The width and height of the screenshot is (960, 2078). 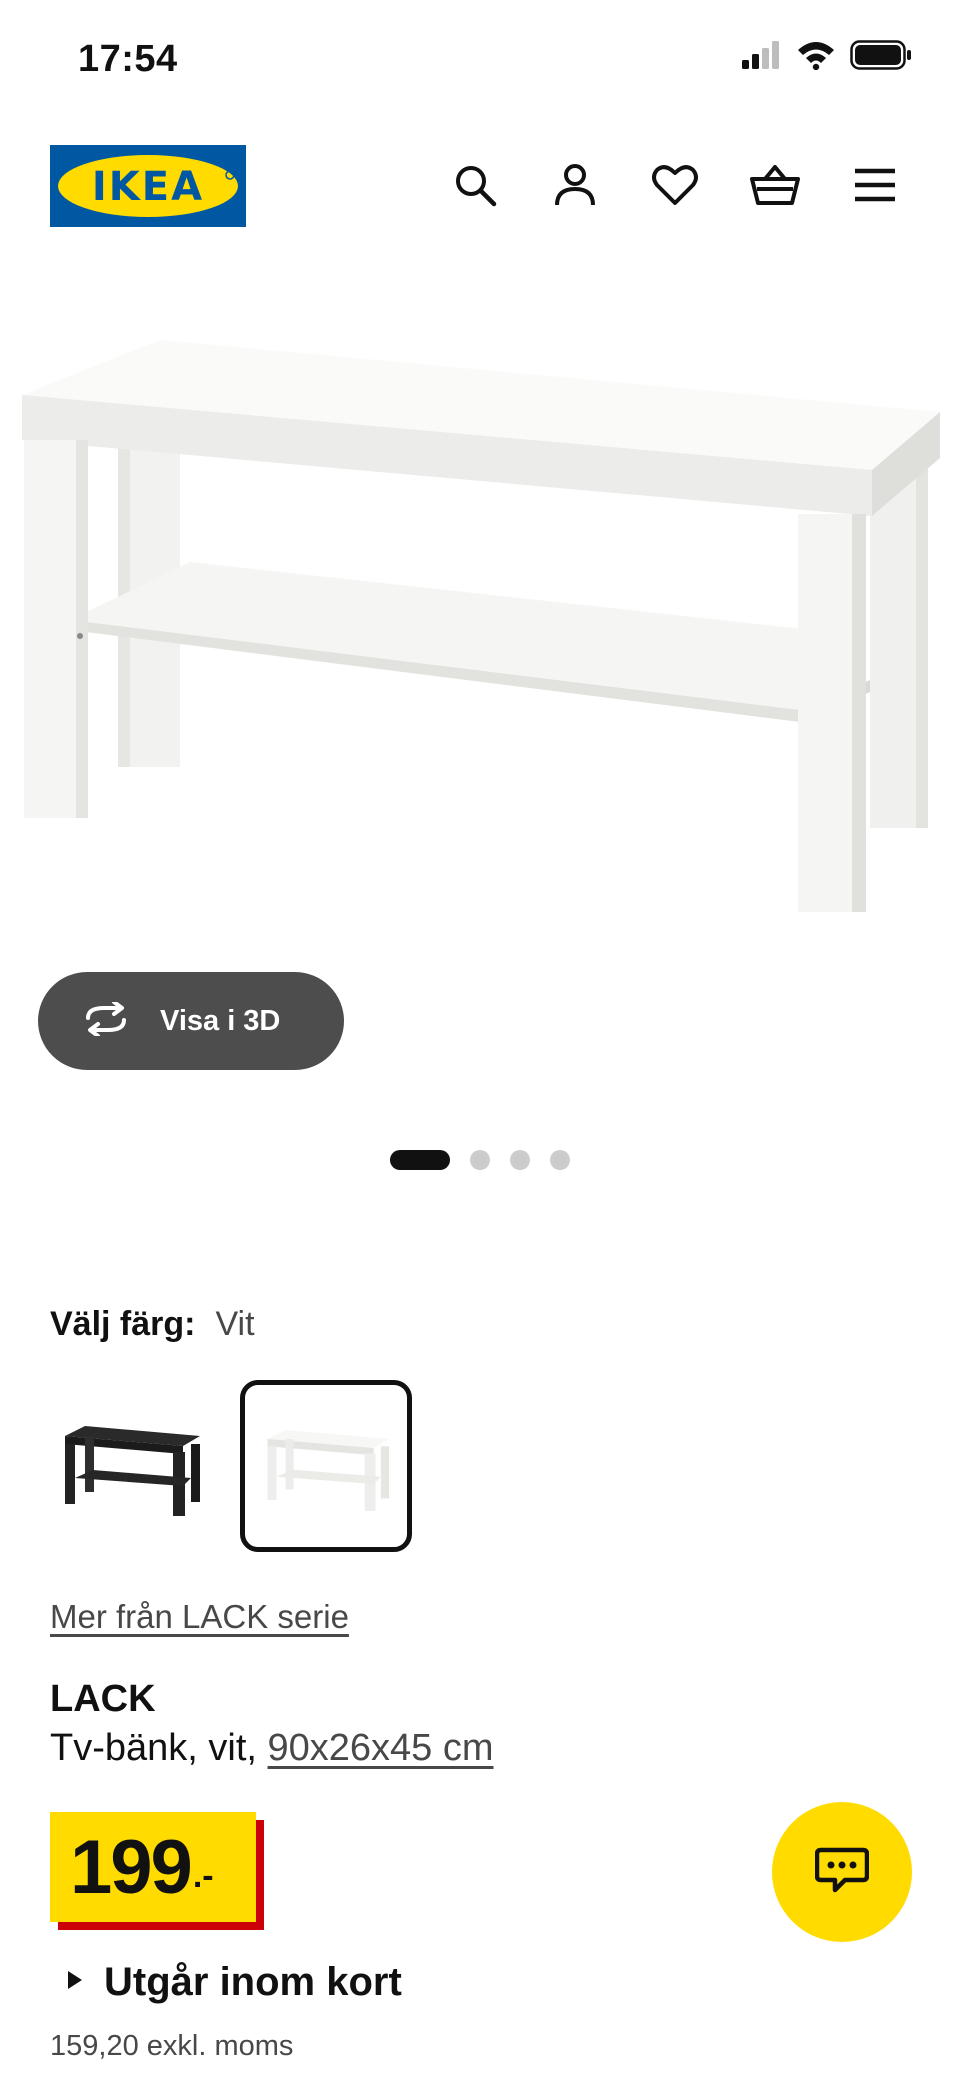 I want to click on search-icon, so click(x=475, y=185).